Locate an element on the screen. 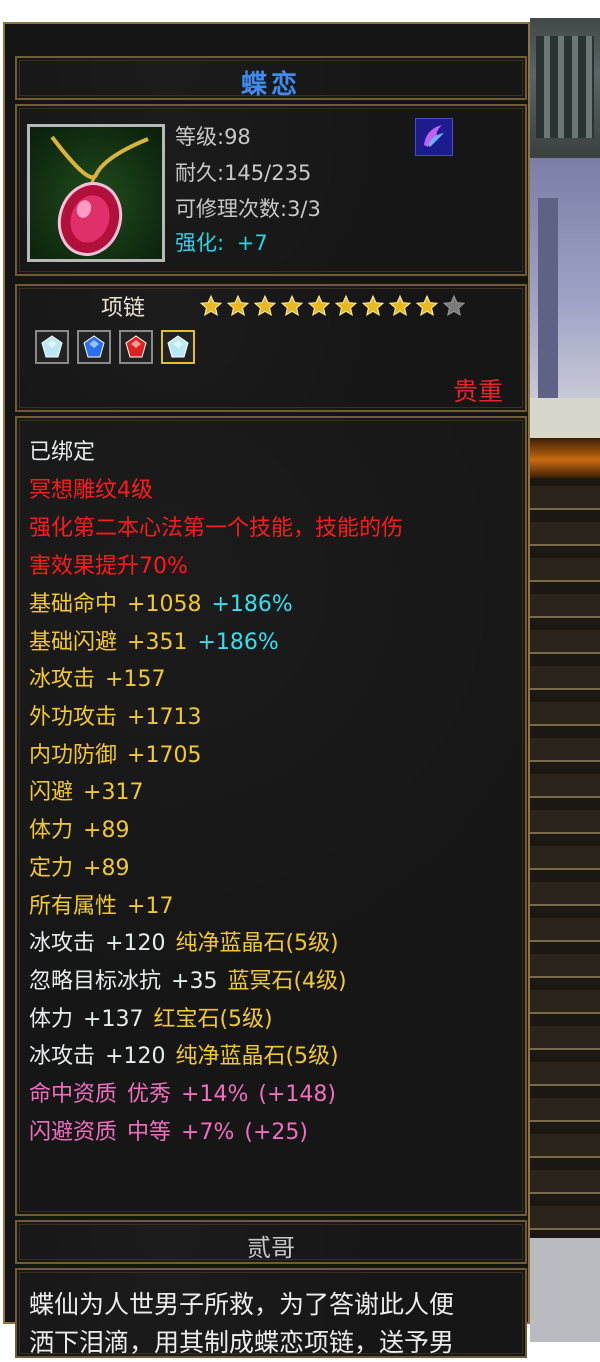 Image resolution: width=600 pixels, height=1362 pixels. item-level: 等级:98 is located at coordinates (213, 137).